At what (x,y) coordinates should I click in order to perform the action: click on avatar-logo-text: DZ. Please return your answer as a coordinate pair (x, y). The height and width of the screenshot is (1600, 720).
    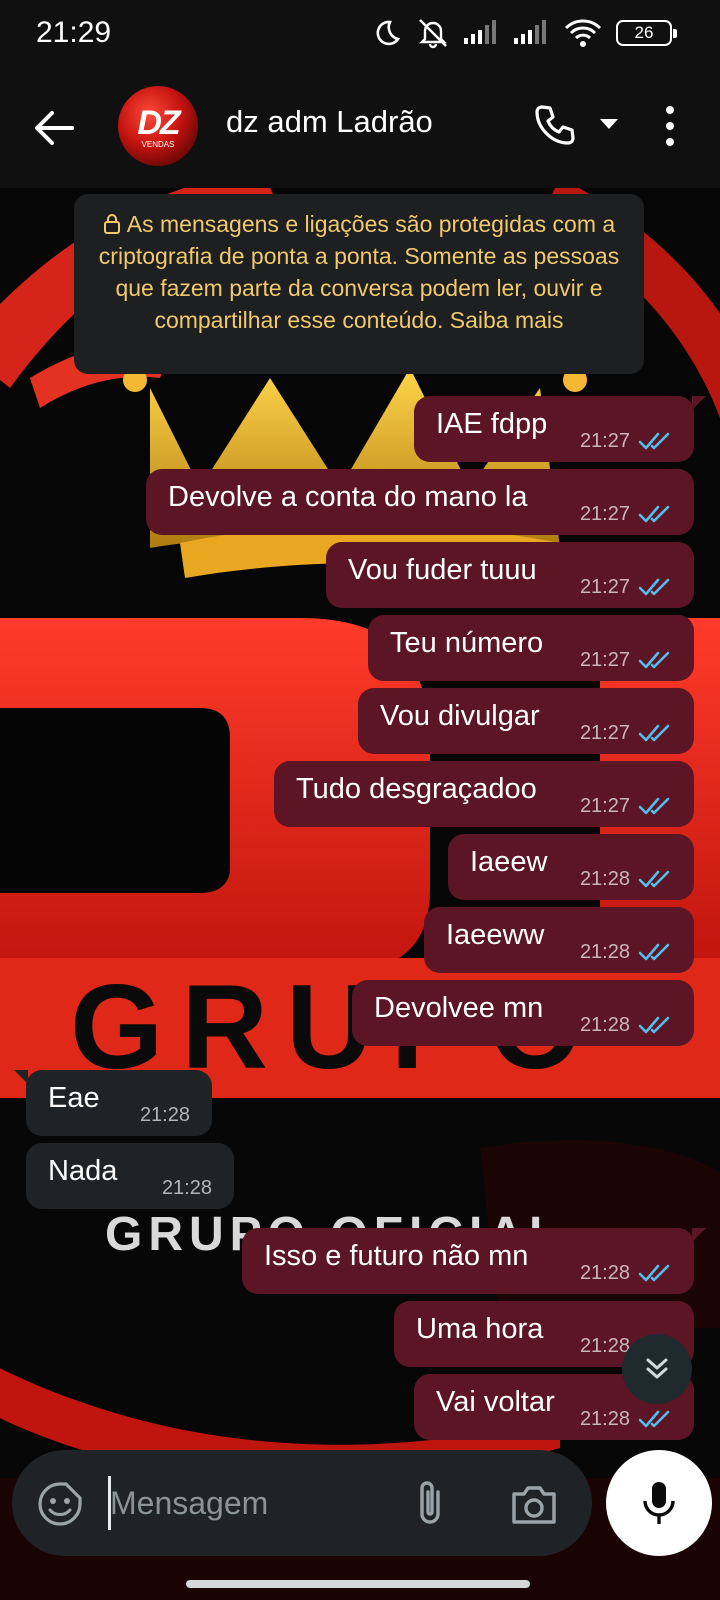
    Looking at the image, I should click on (158, 123).